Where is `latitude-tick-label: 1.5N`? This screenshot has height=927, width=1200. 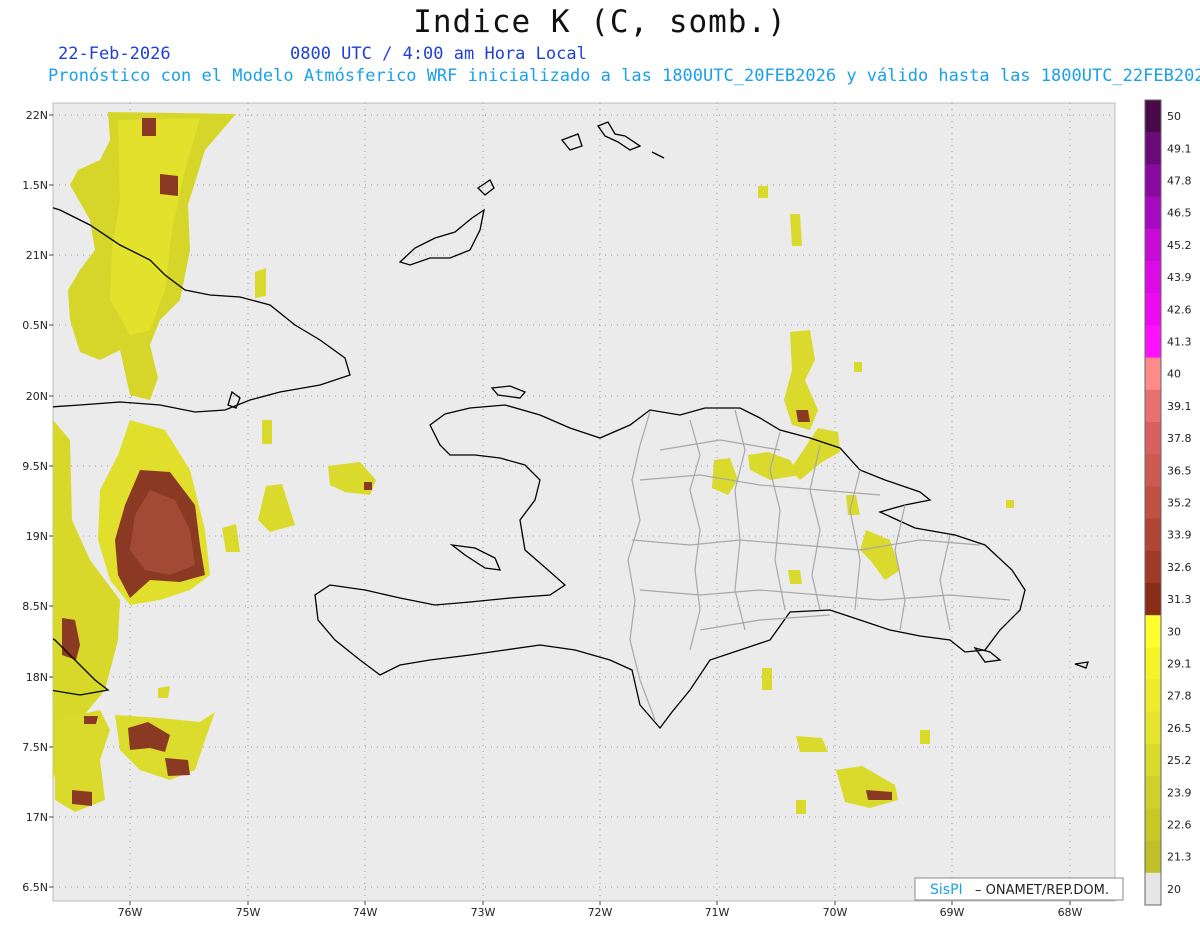
latitude-tick-label: 1.5N is located at coordinates (35, 185).